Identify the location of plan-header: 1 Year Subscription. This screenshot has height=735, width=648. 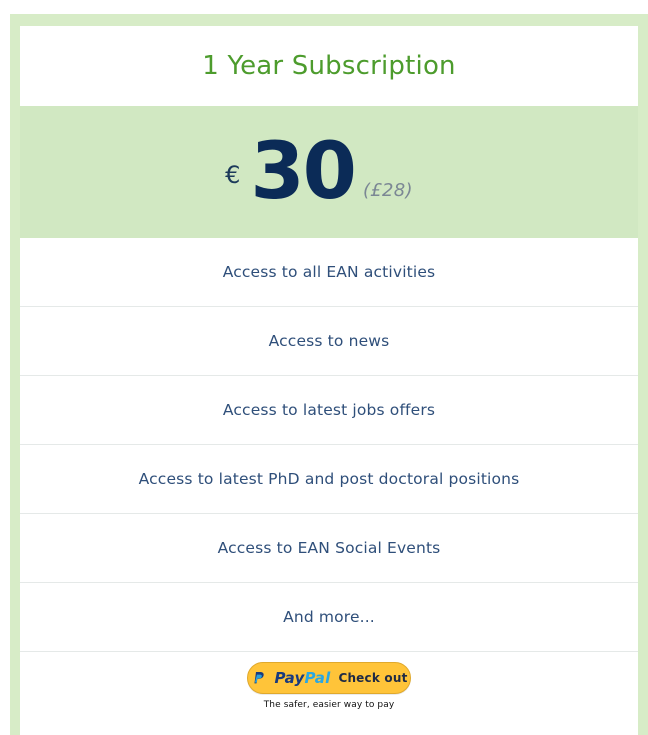
(329, 66).